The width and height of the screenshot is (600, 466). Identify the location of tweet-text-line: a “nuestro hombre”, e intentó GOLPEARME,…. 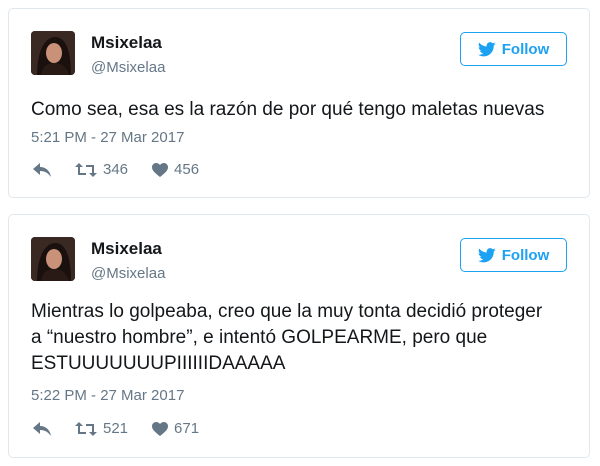
(259, 337).